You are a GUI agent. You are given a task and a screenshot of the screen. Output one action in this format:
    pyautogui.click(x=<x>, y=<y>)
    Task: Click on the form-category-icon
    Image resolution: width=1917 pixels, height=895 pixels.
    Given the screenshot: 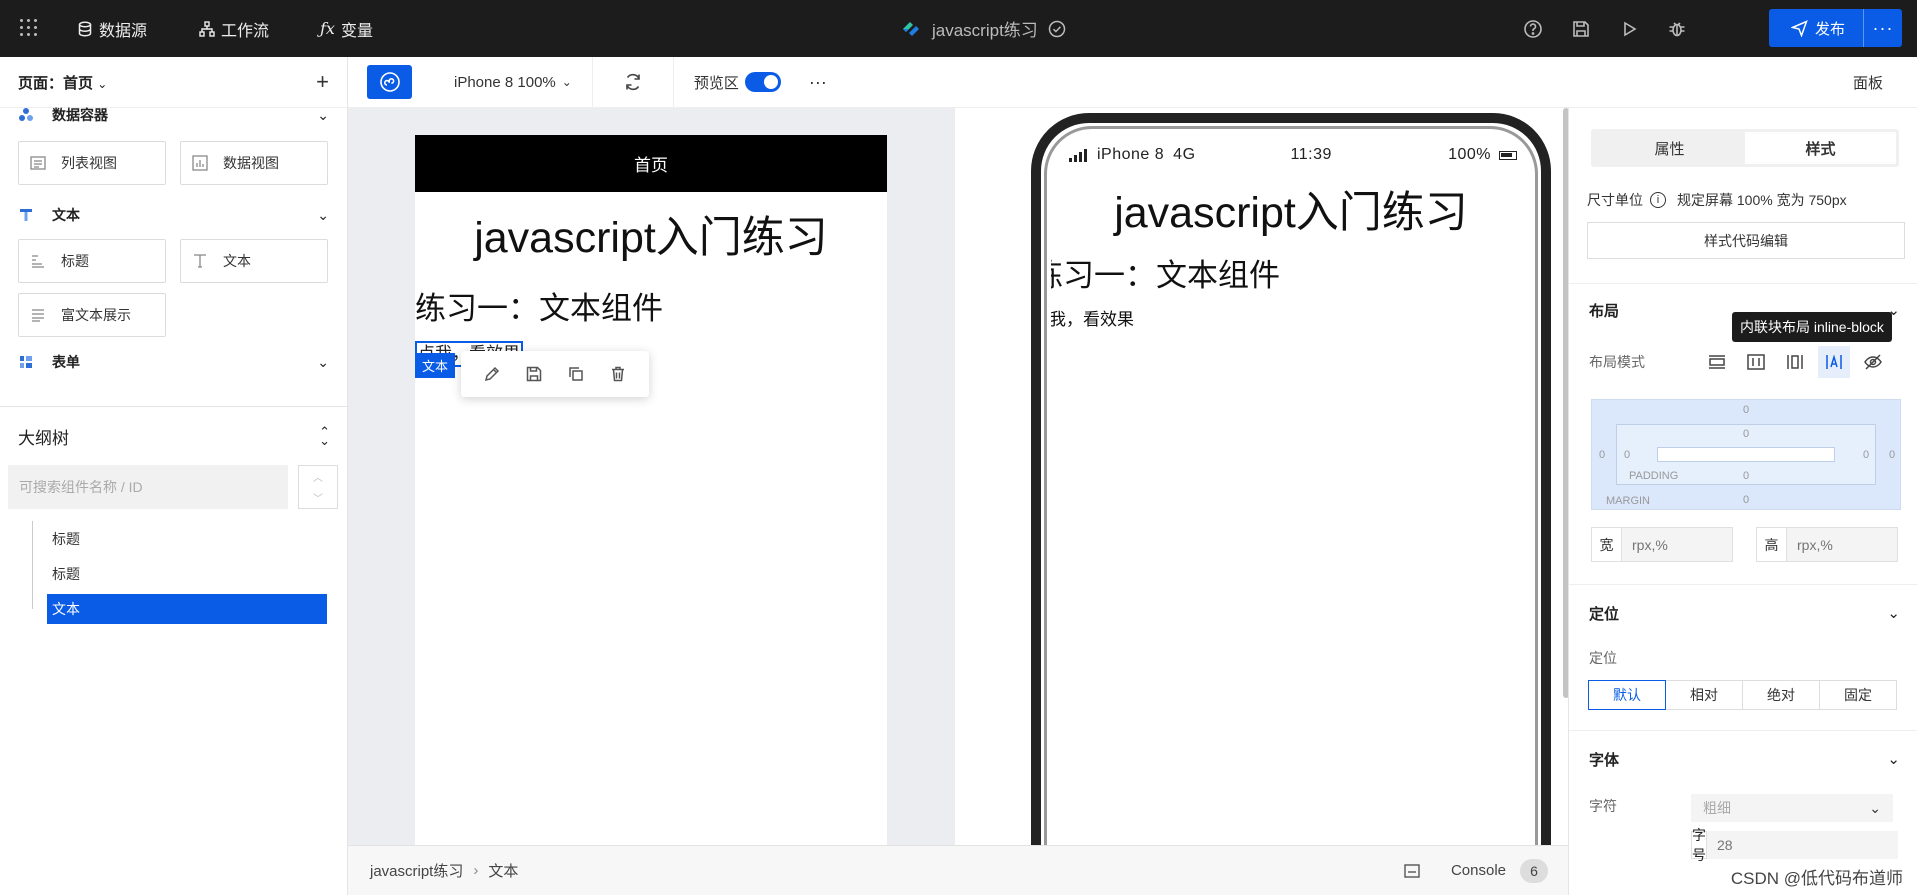 What is the action you would take?
    pyautogui.click(x=26, y=362)
    